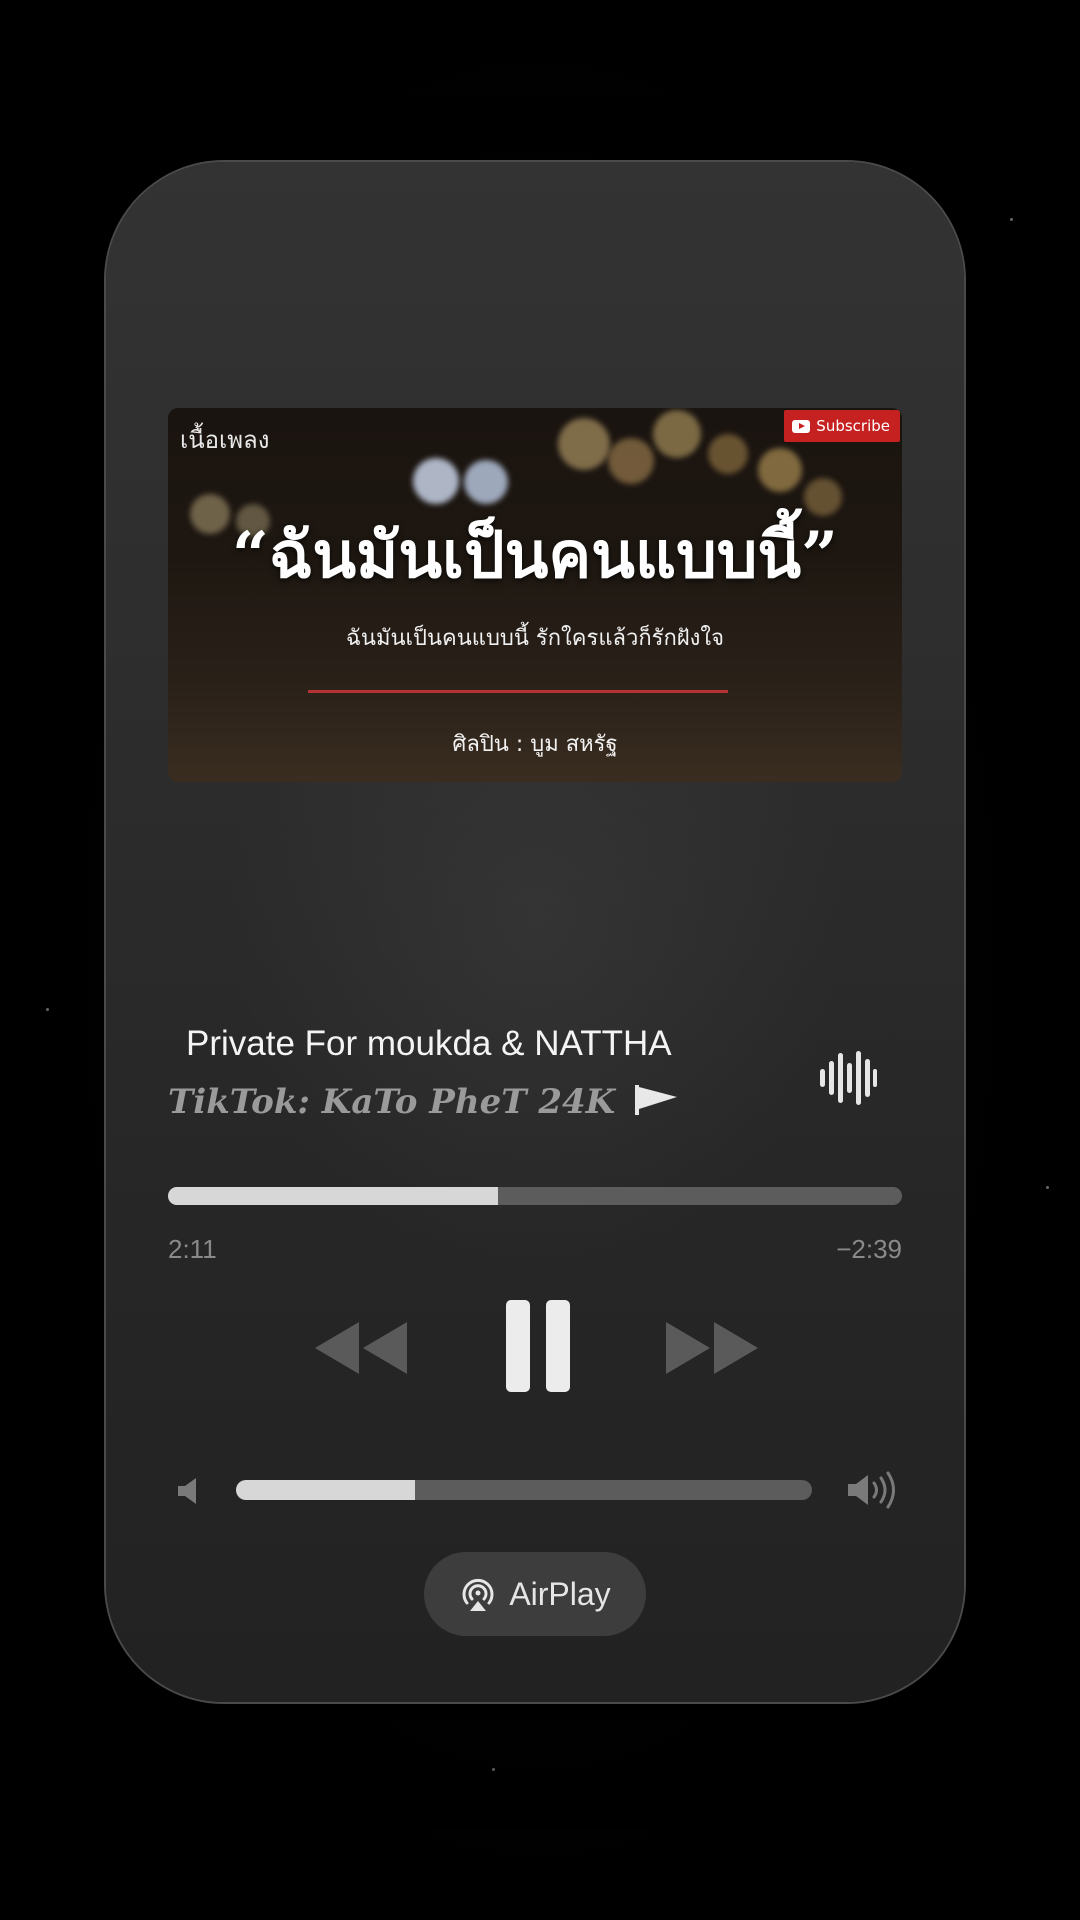 Image resolution: width=1080 pixels, height=1920 pixels. Describe the element at coordinates (656, 1100) in the screenshot. I see `flag-icon` at that location.